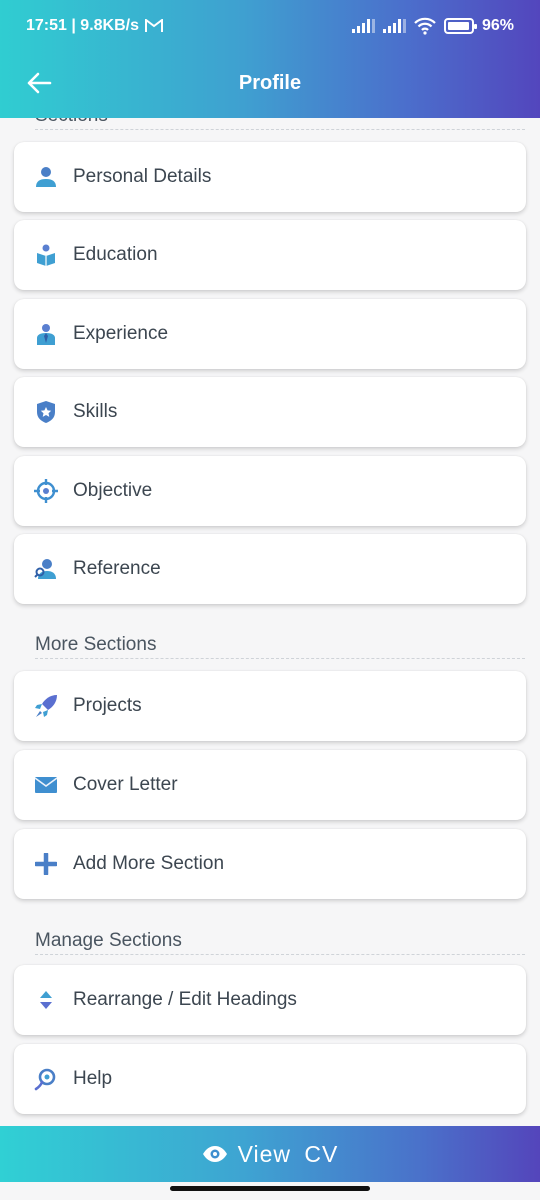  Describe the element at coordinates (46, 177) in the screenshot. I see `person-icon` at that location.